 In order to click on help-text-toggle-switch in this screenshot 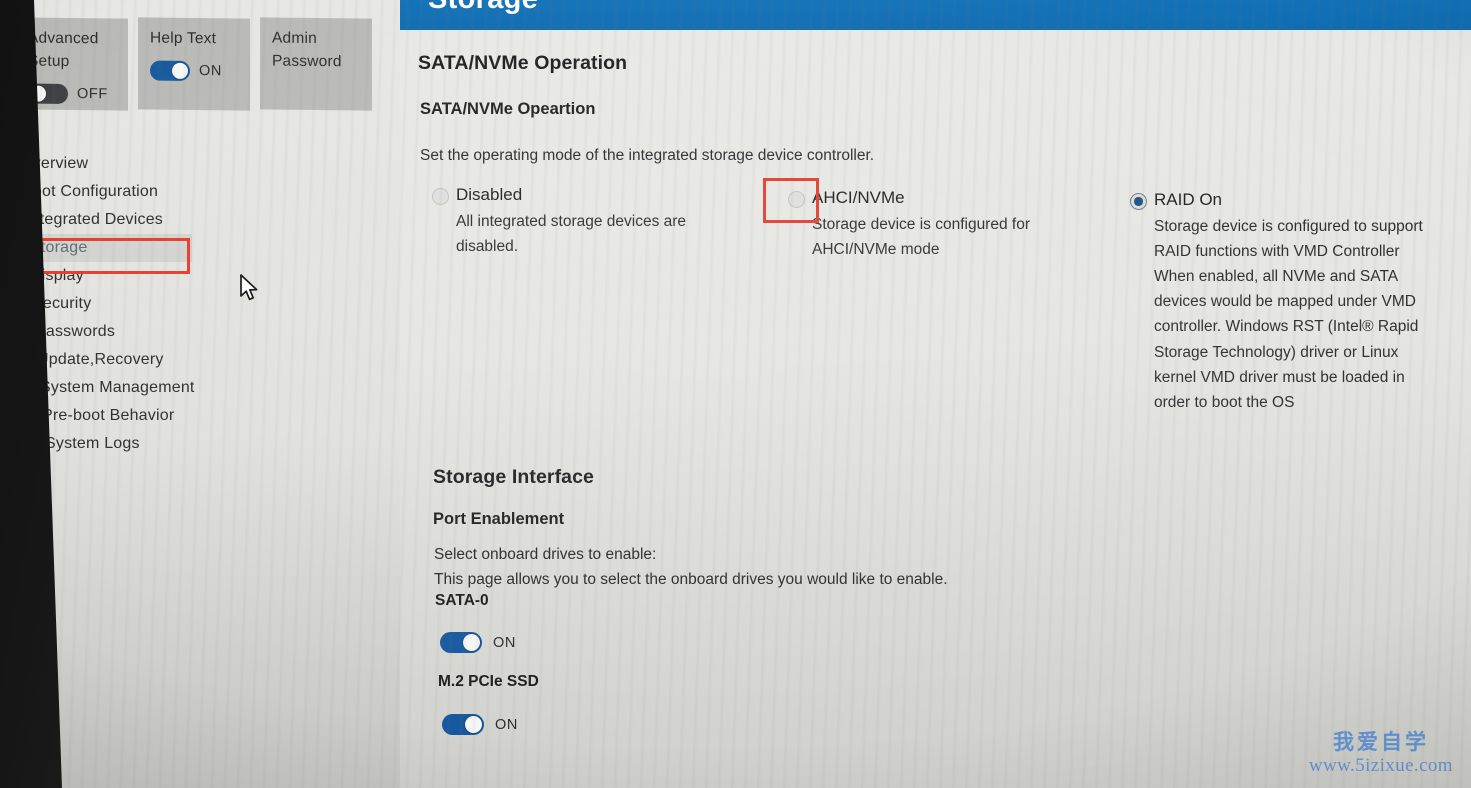, I will do `click(170, 70)`.